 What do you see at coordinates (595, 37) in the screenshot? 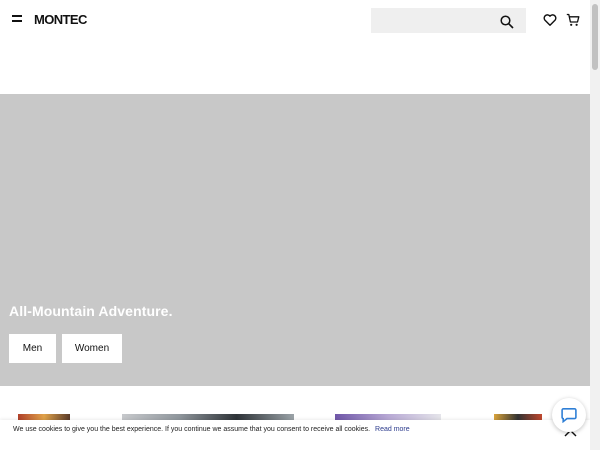
I see `scrollbar-thumb` at bounding box center [595, 37].